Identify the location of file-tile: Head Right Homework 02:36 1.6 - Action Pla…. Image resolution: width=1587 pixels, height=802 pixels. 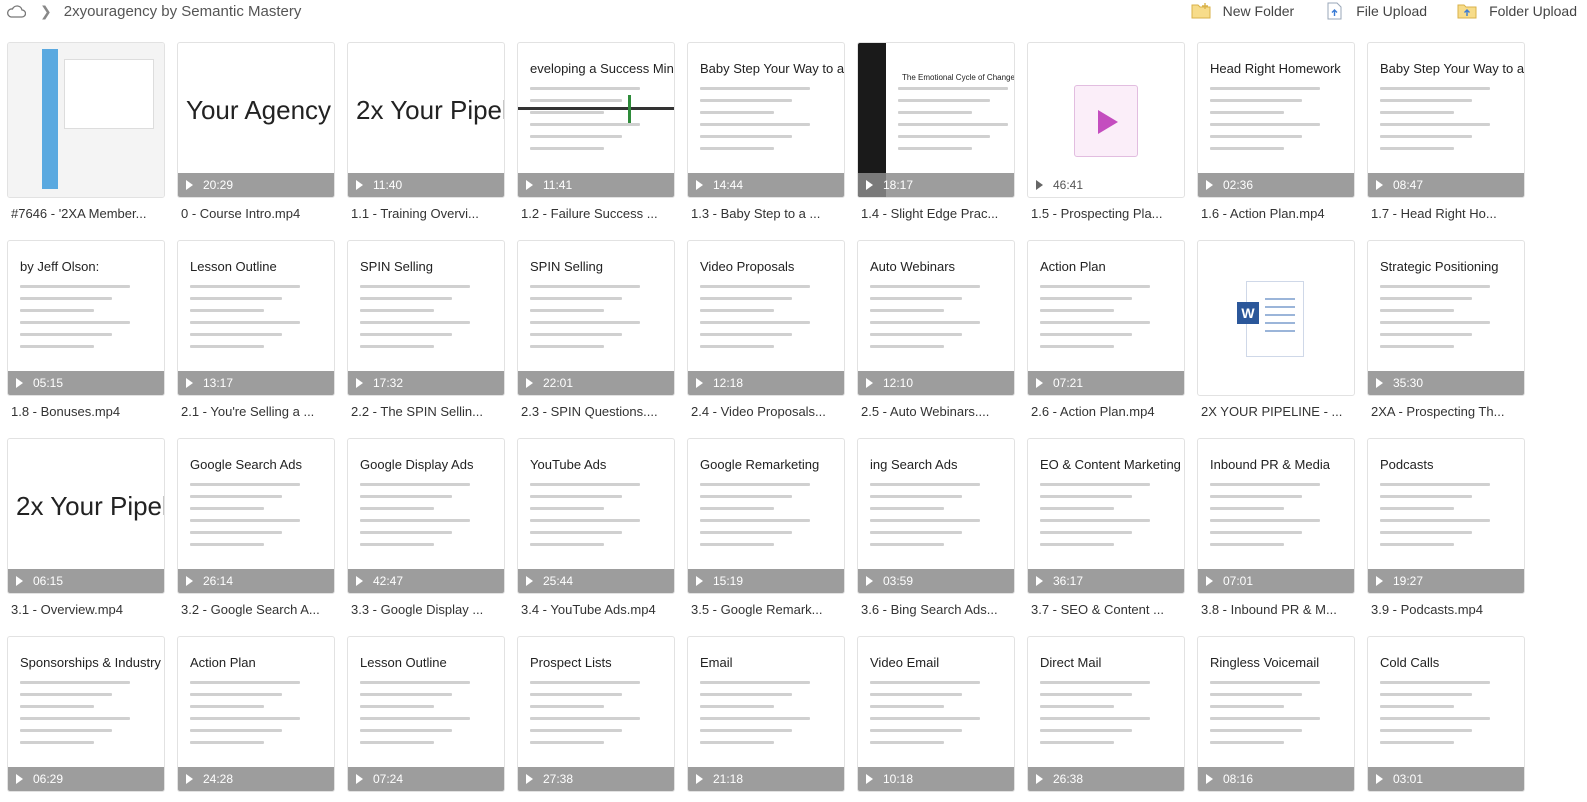
(1276, 135).